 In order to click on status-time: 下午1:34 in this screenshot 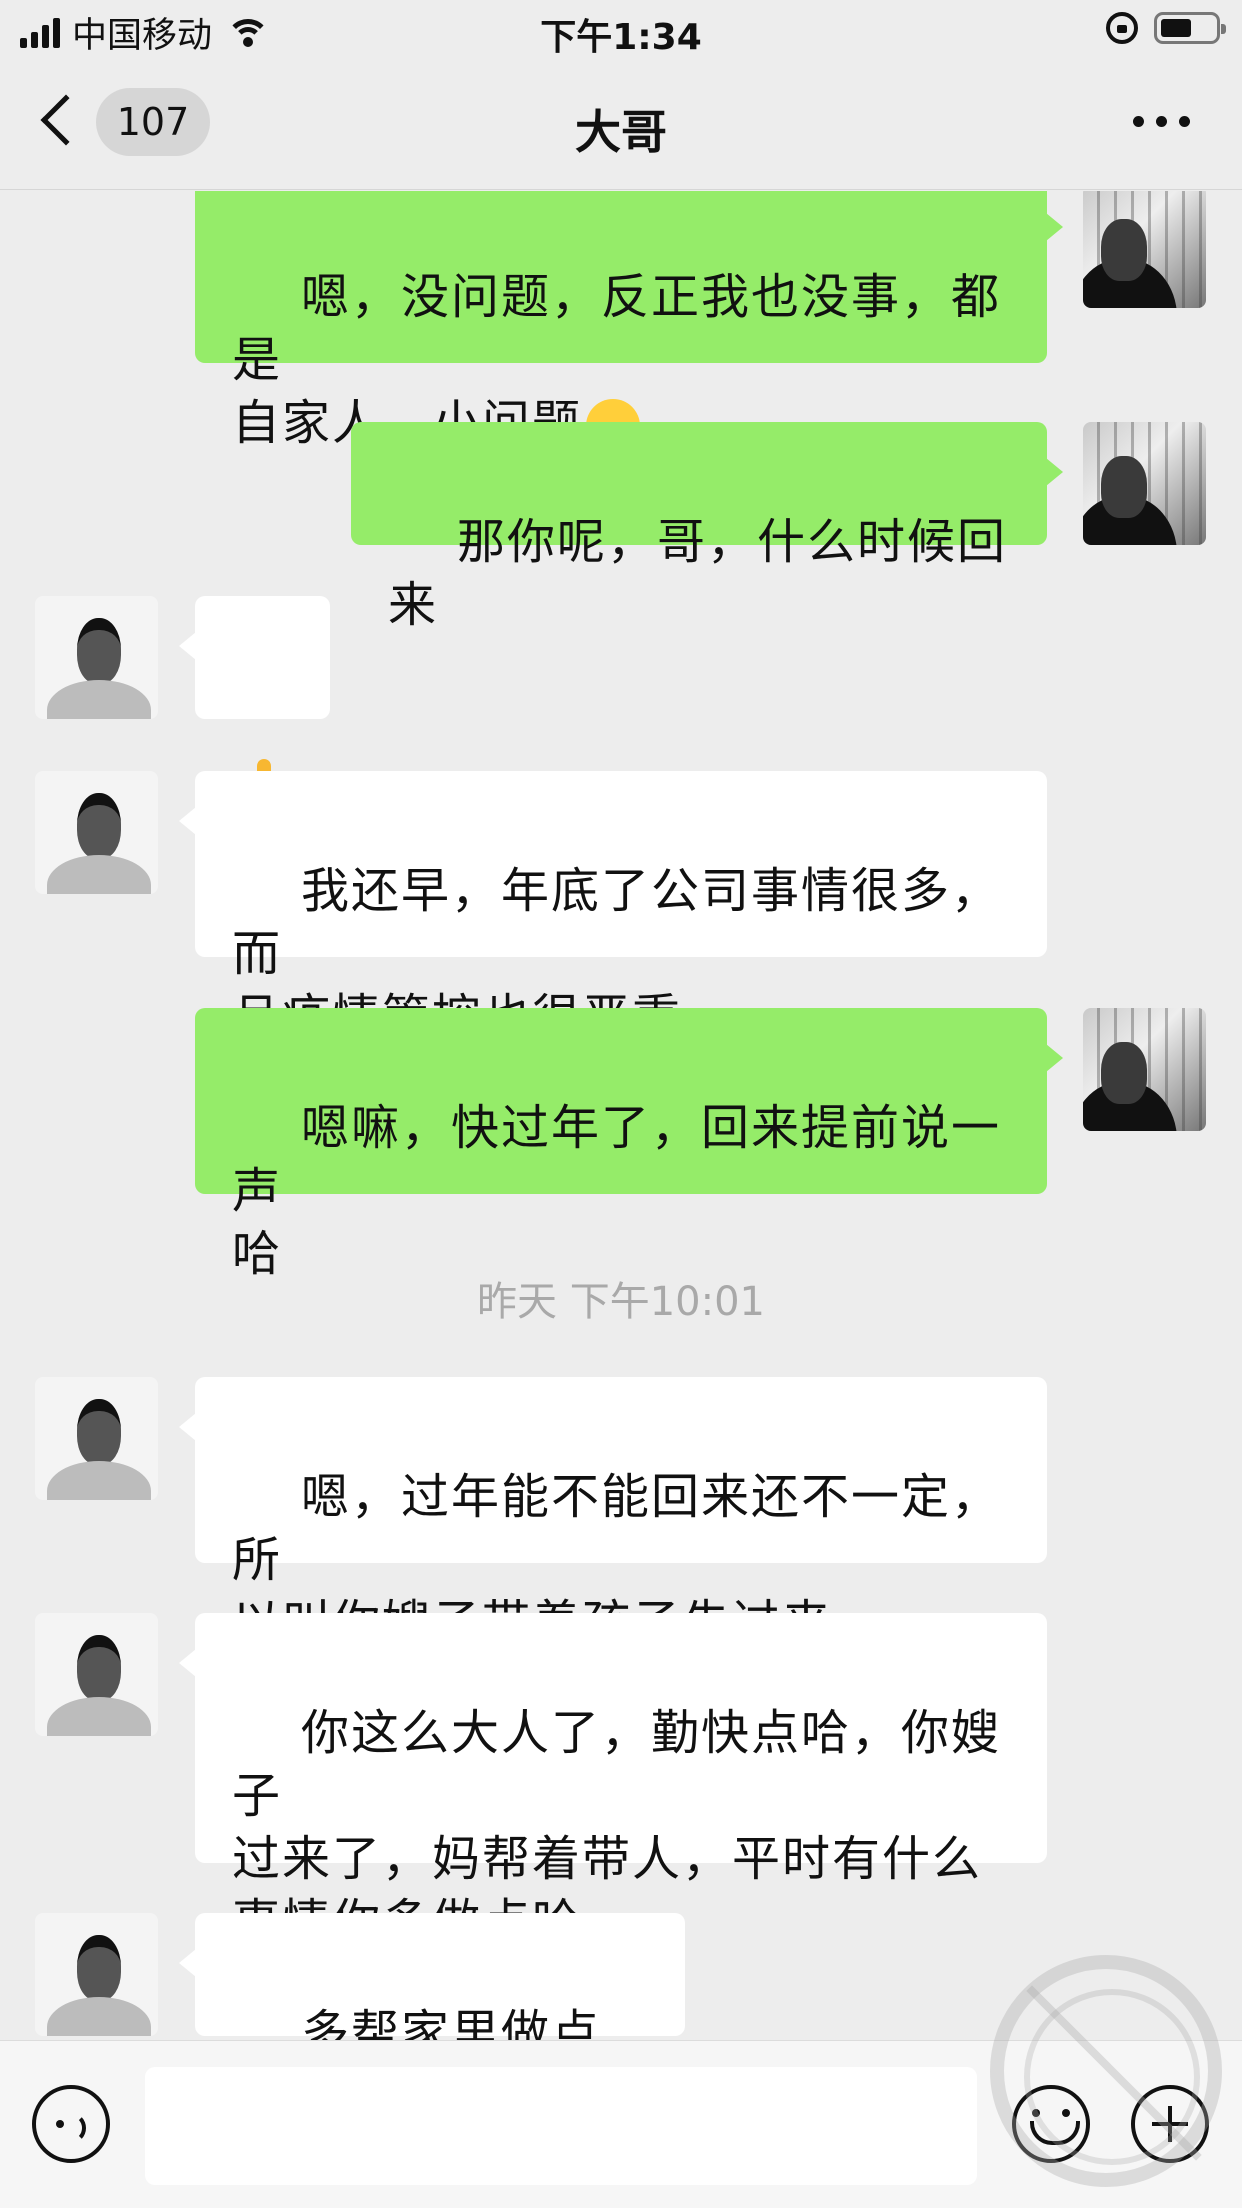, I will do `click(621, 37)`.